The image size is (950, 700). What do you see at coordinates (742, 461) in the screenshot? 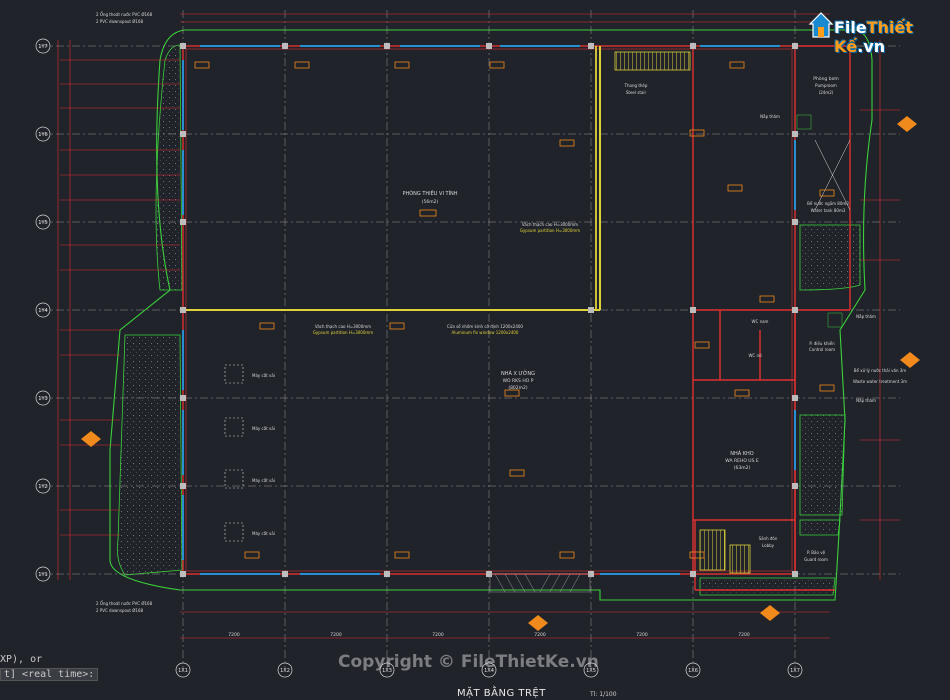
I see `room-sub: WA REHO US E` at bounding box center [742, 461].